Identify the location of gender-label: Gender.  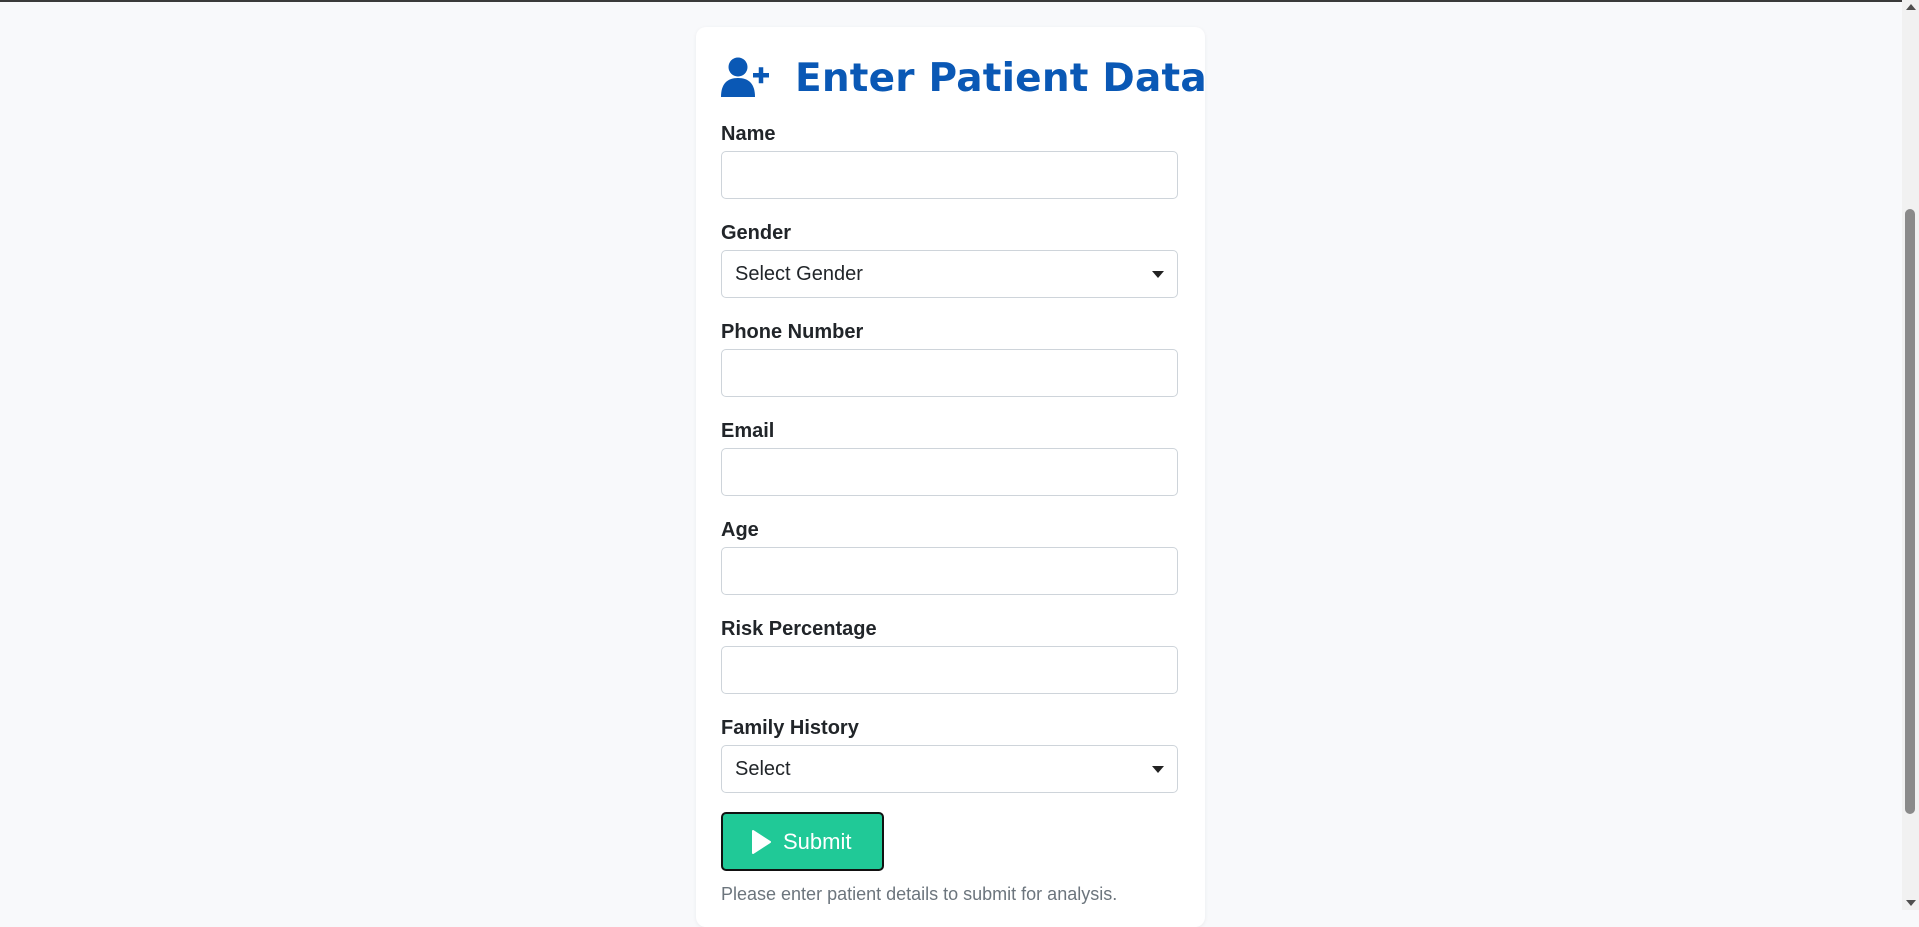
(756, 233).